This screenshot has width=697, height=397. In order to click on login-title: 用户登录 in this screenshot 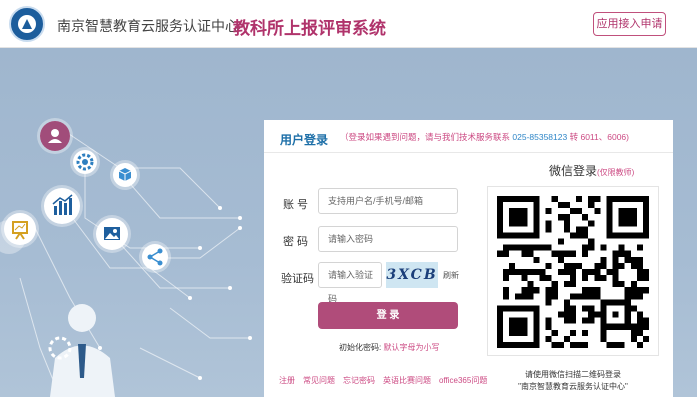, I will do `click(304, 140)`.